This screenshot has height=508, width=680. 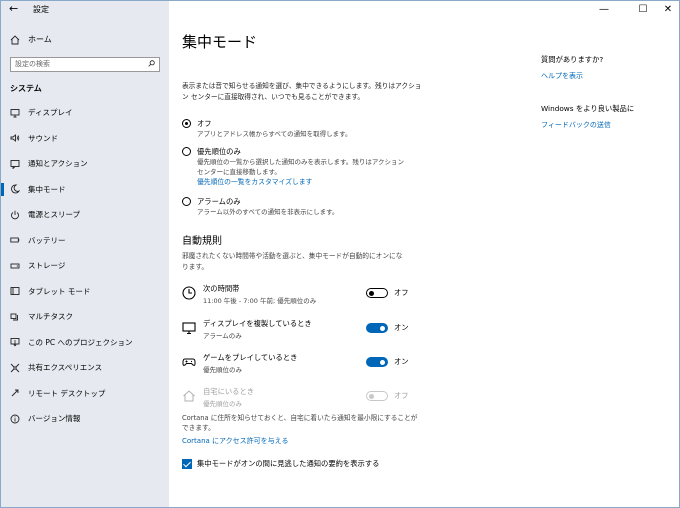 I want to click on sidebar-item-tablet-mode: タブレット モード, so click(x=85, y=292).